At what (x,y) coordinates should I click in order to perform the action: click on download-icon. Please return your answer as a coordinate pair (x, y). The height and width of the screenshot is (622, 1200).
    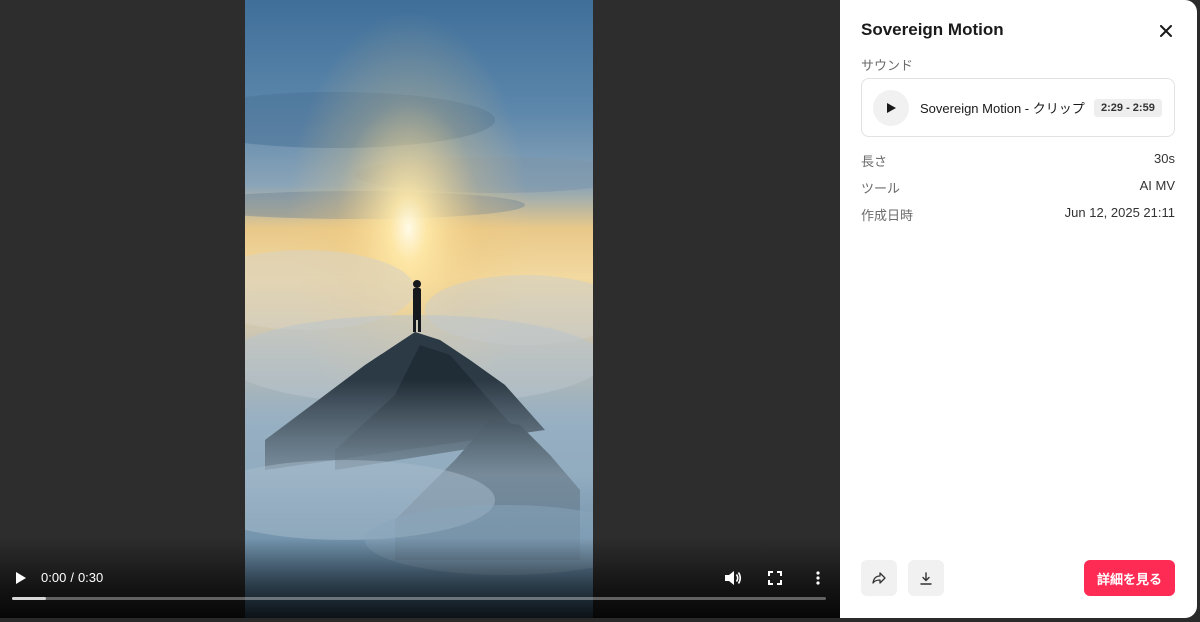
    Looking at the image, I should click on (926, 578).